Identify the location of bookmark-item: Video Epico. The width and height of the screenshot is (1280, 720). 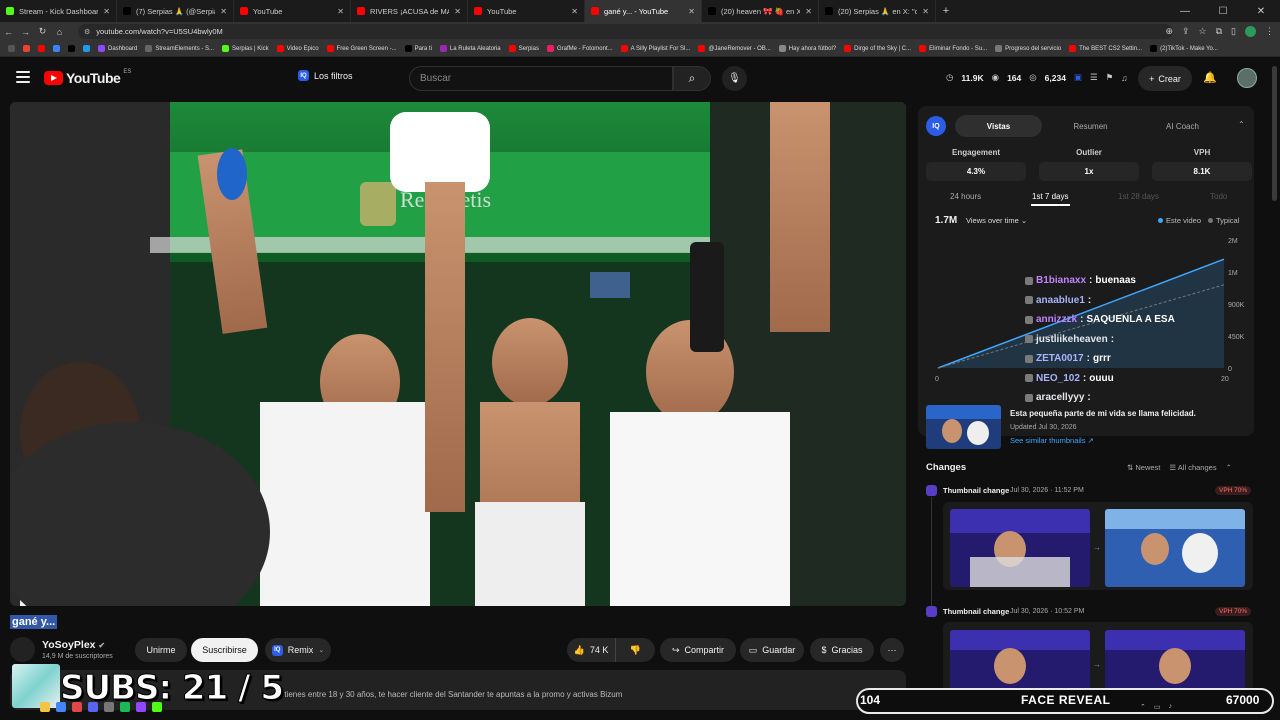
(298, 48).